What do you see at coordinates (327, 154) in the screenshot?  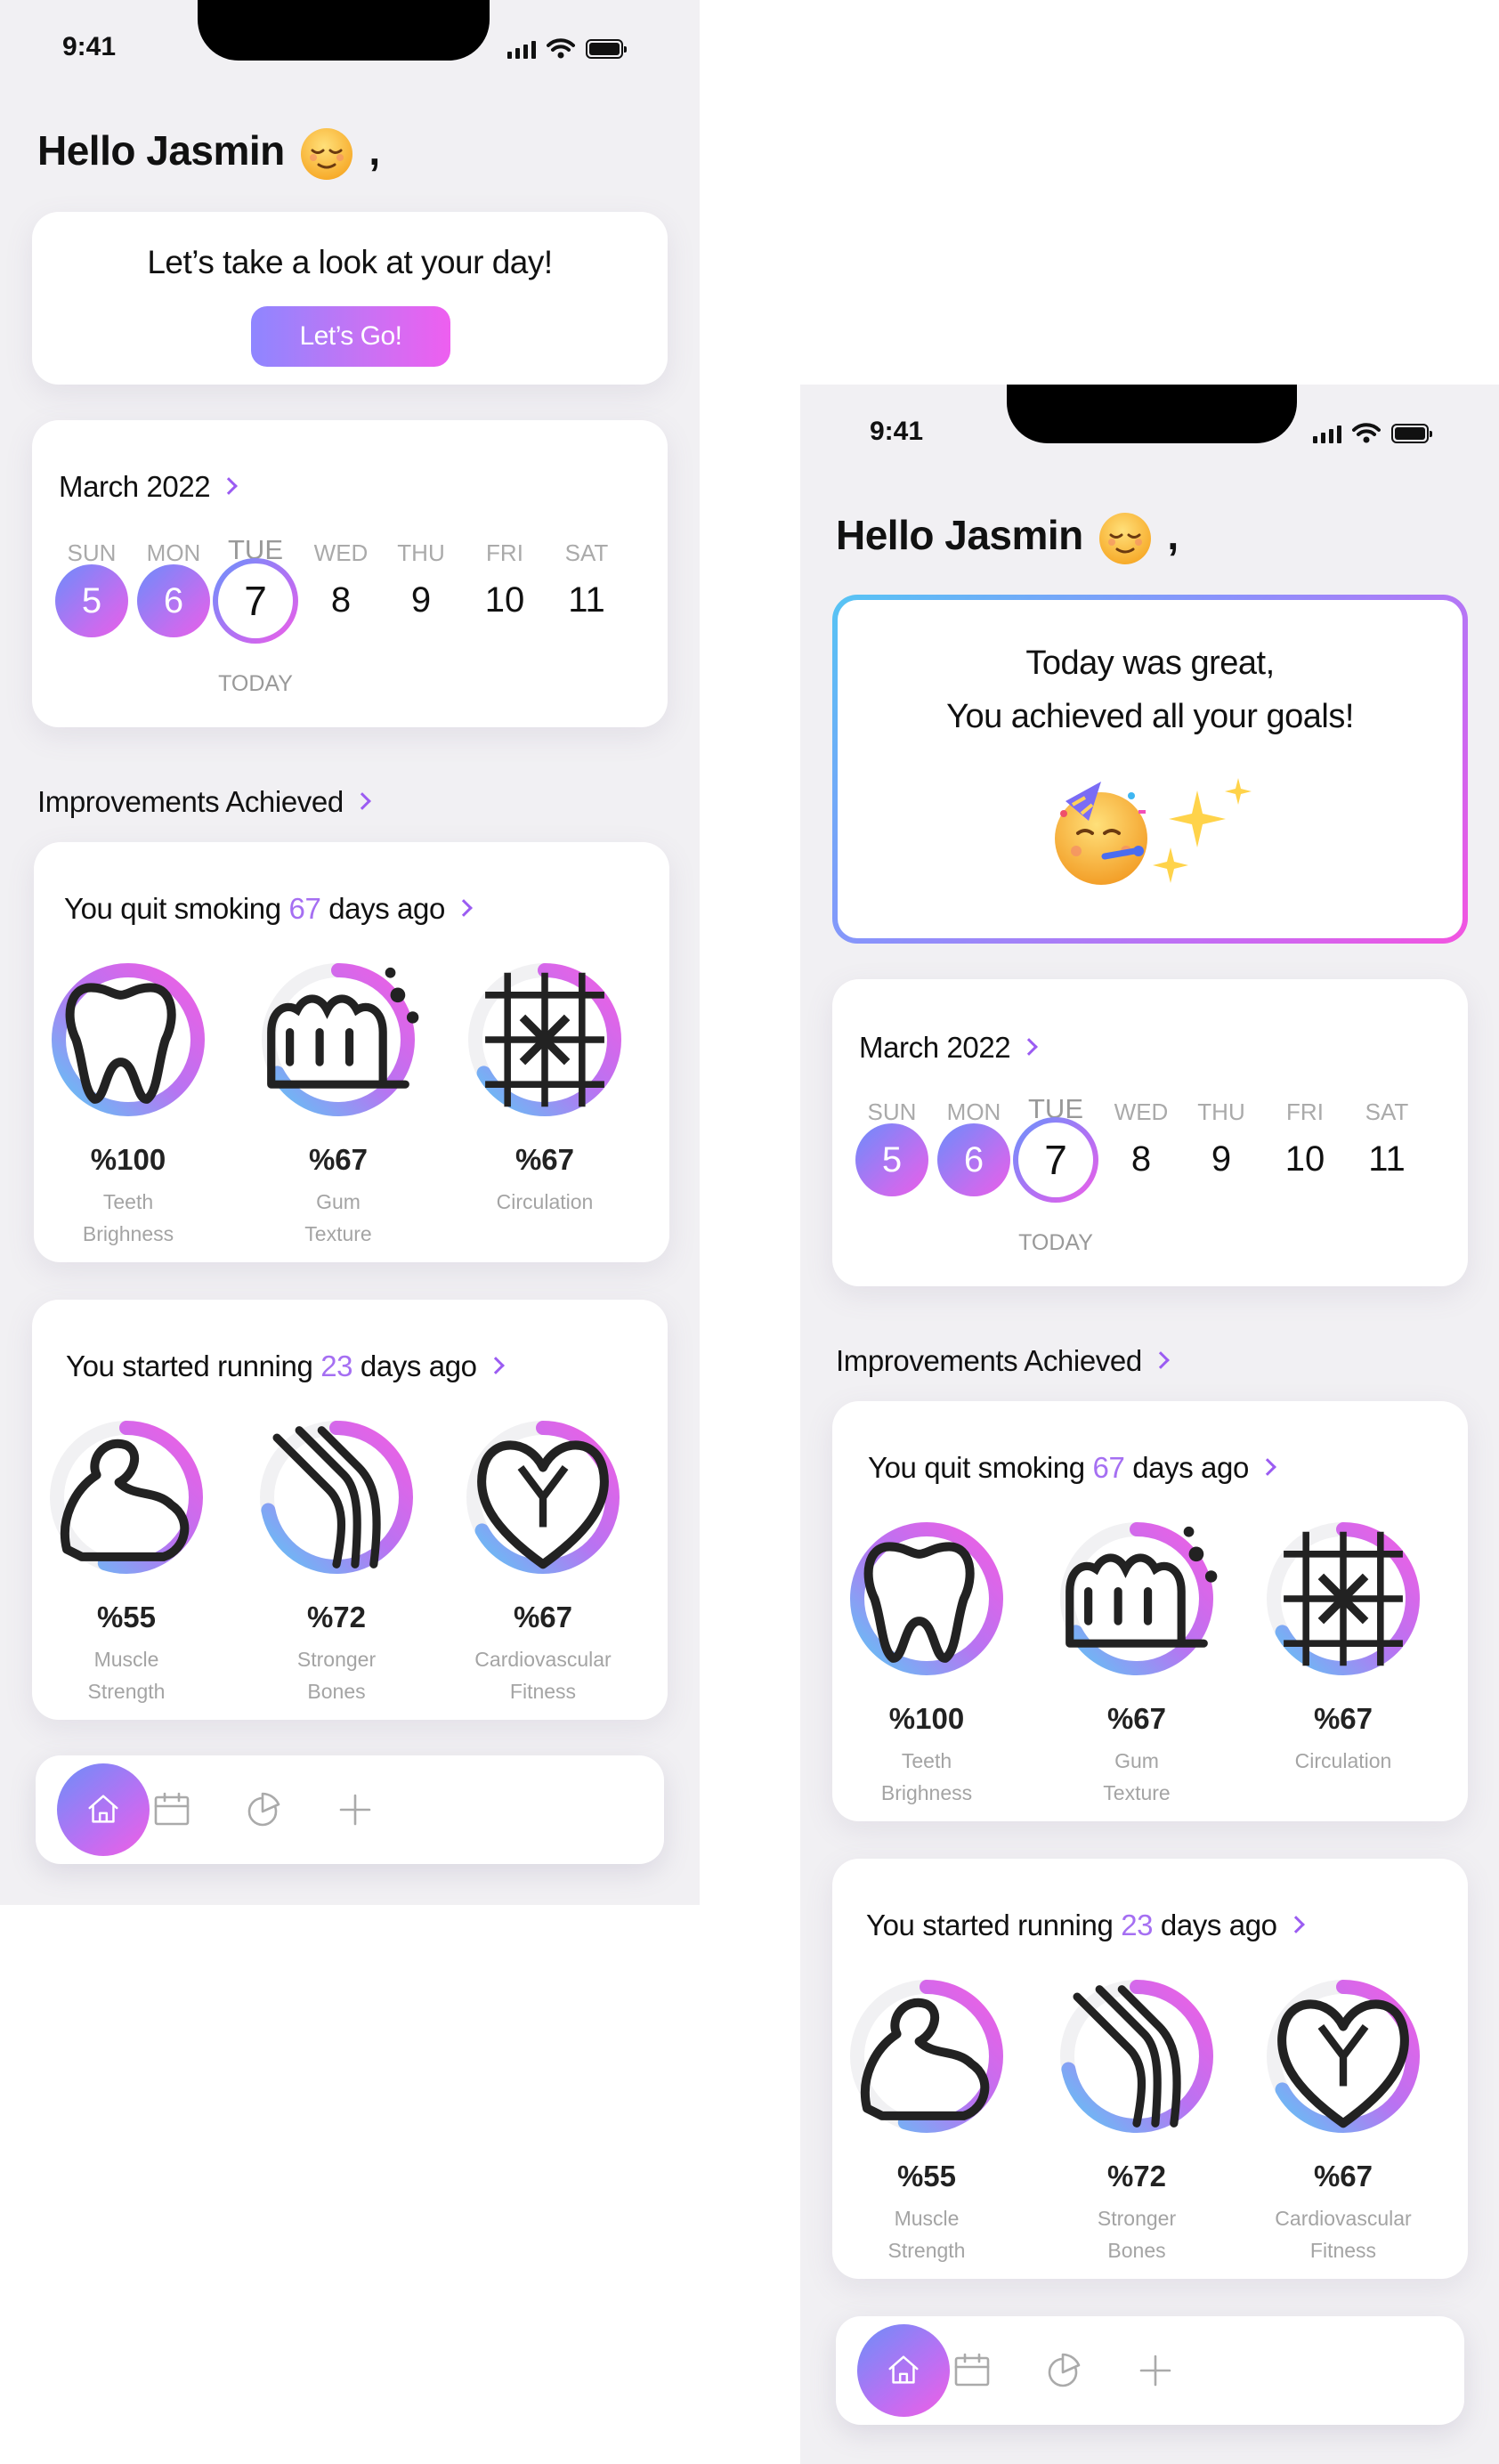 I see `relieved-face-icon` at bounding box center [327, 154].